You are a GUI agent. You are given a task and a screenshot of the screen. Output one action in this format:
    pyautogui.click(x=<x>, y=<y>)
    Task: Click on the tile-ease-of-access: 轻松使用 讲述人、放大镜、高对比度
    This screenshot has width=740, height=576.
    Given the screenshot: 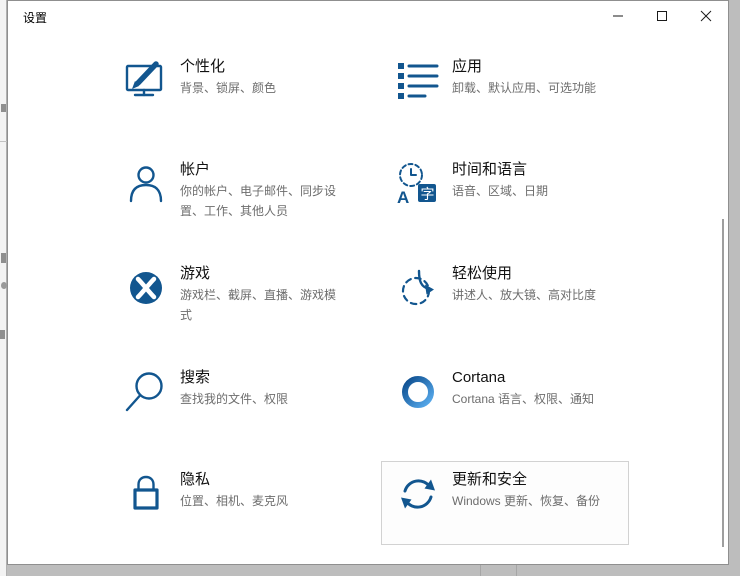 What is the action you would take?
    pyautogui.click(x=505, y=288)
    